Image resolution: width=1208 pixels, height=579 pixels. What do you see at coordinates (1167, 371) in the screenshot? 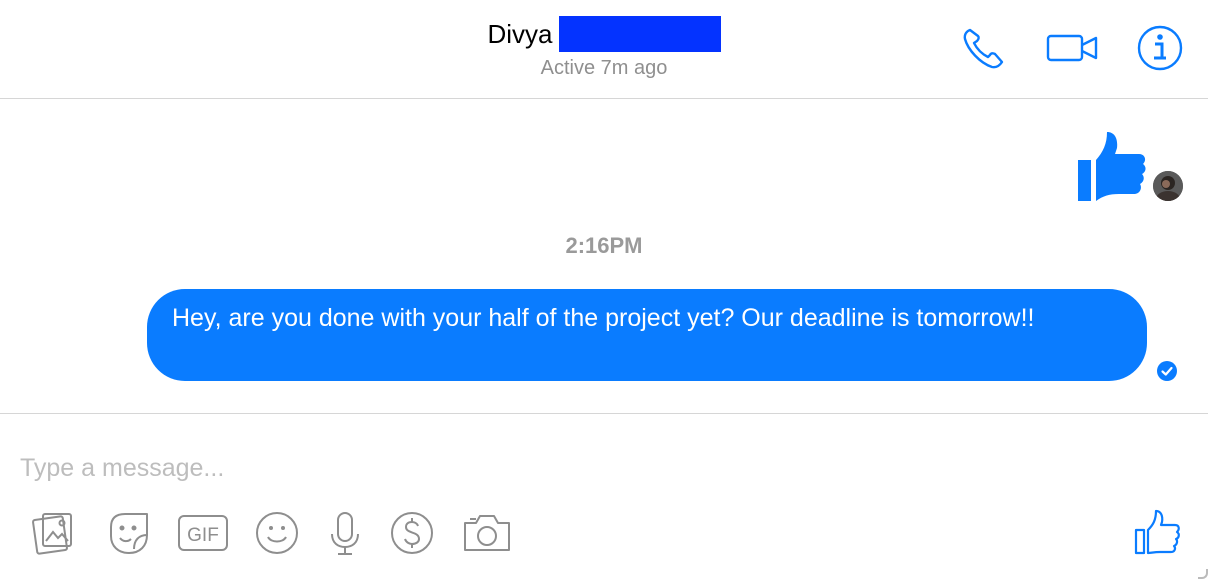
I see `delivered-check-icon` at bounding box center [1167, 371].